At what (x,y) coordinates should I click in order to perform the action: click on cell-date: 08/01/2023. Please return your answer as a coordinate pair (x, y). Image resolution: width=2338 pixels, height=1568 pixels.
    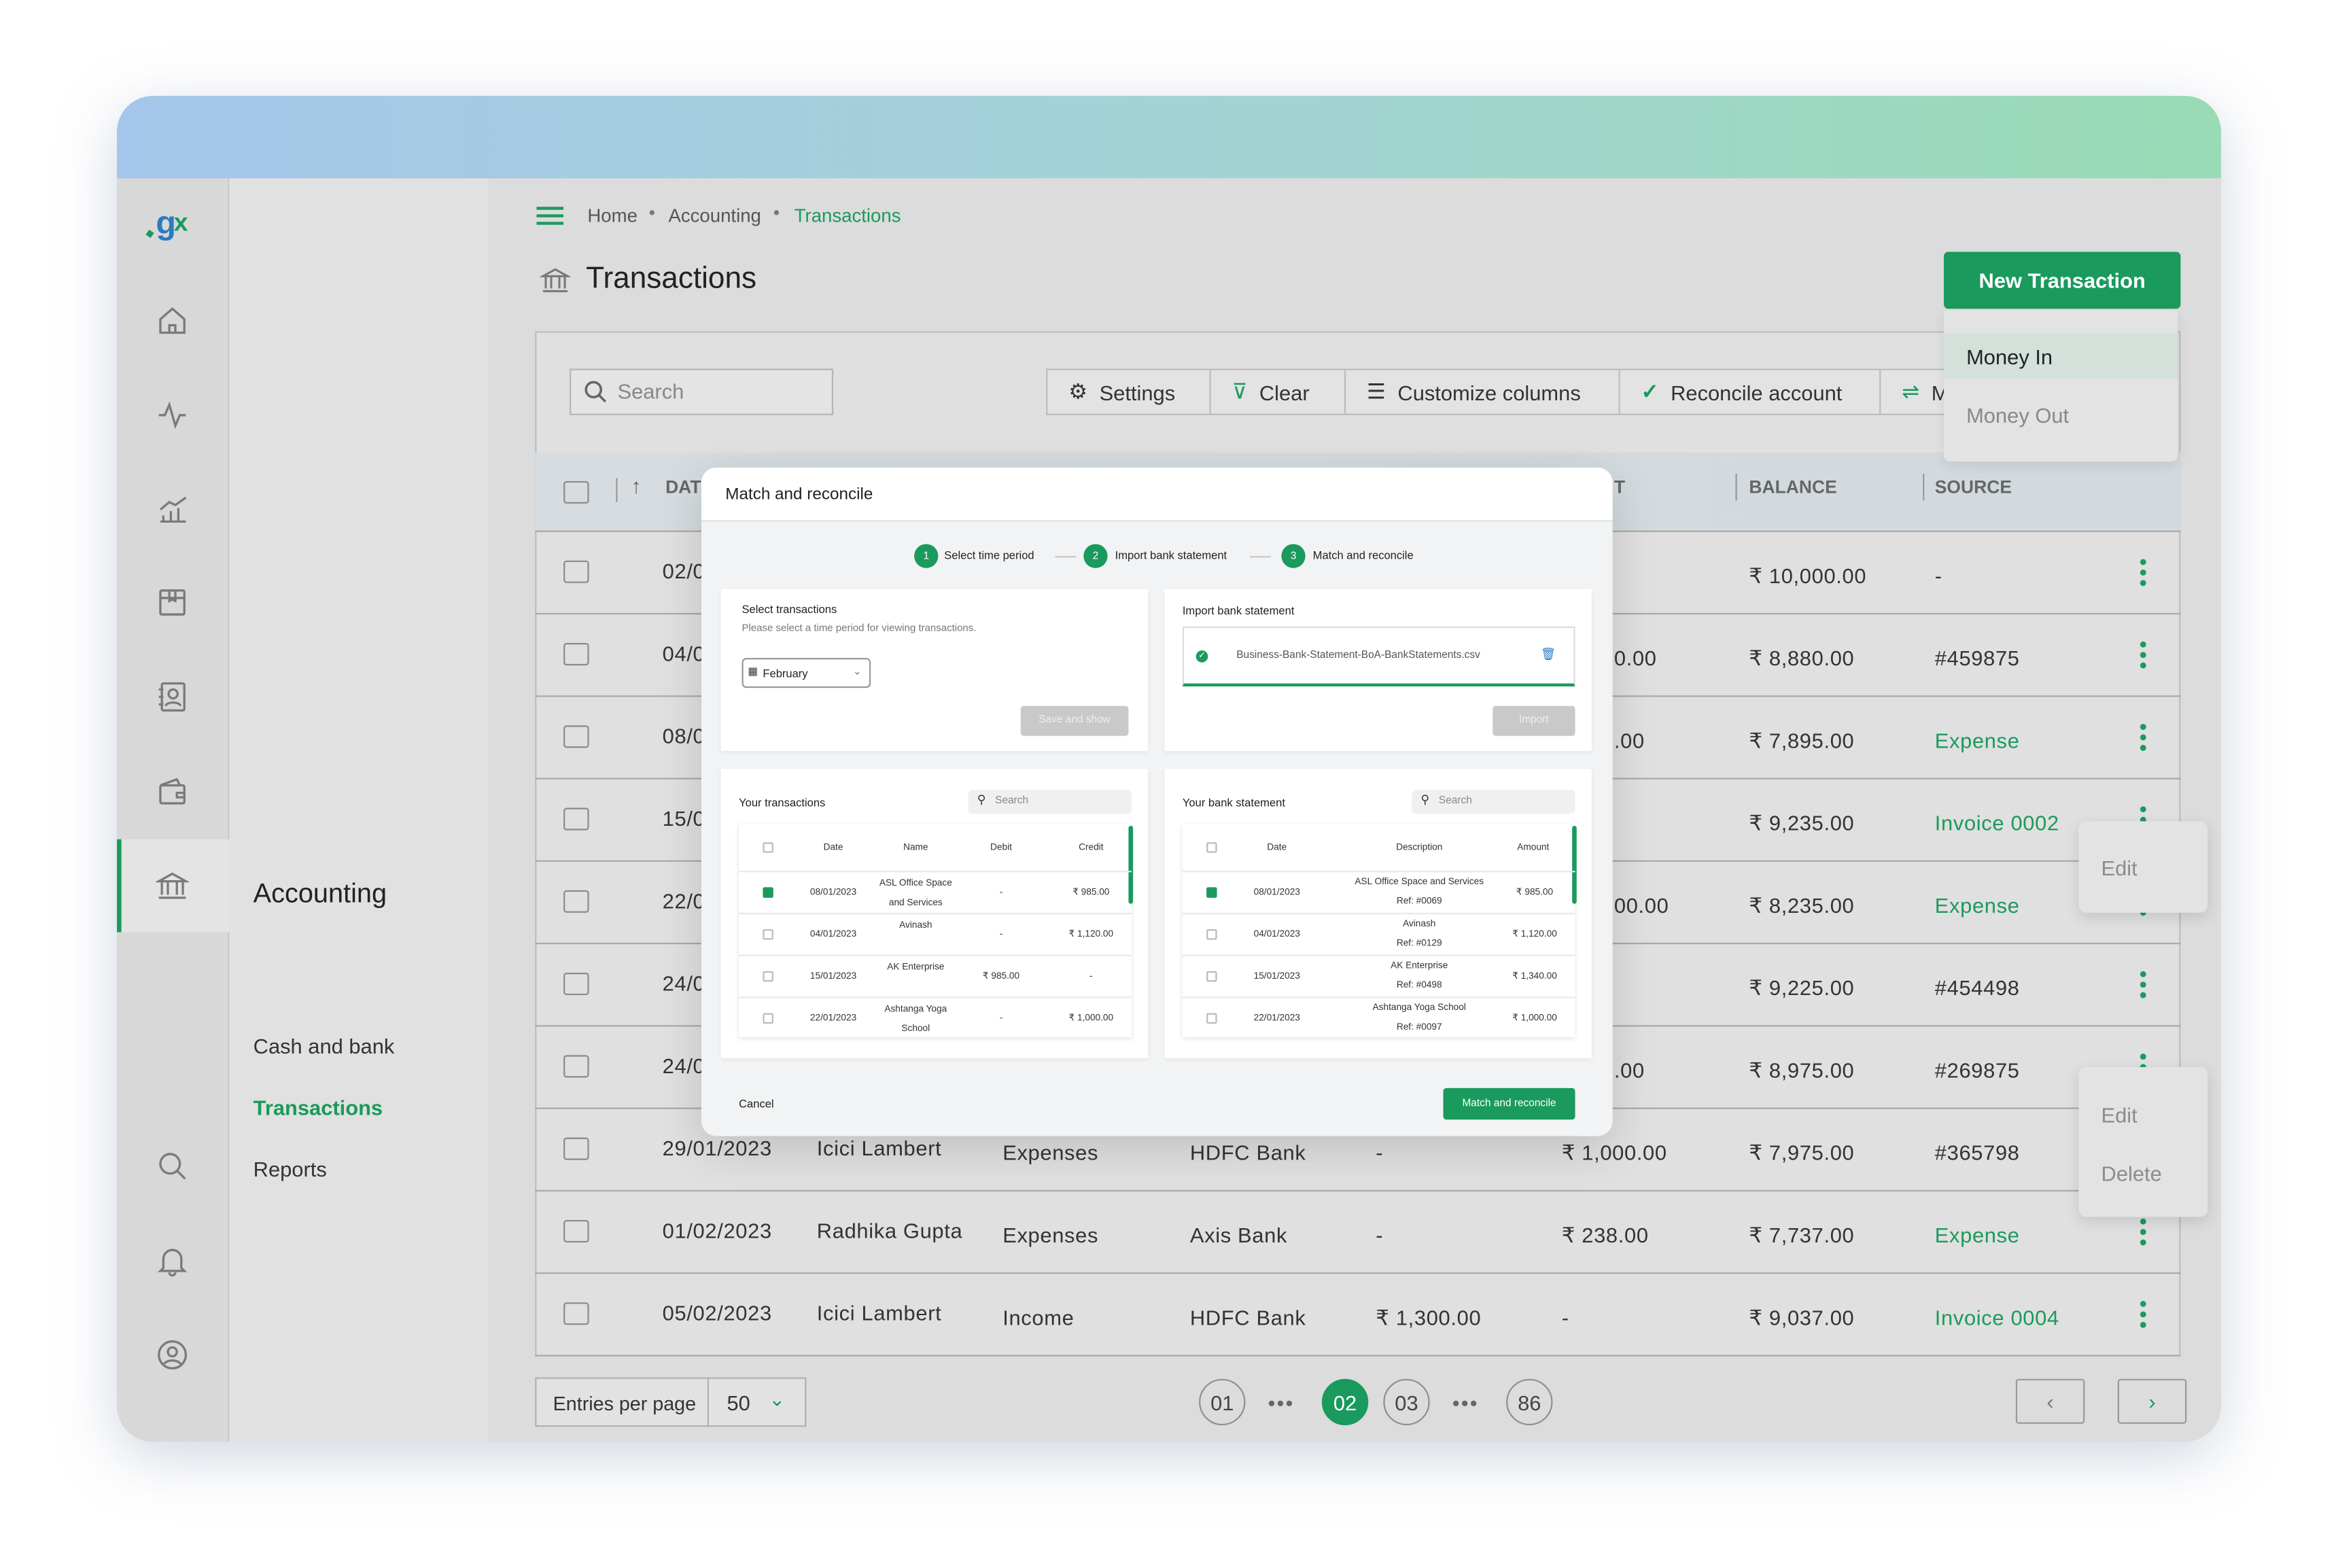
    Looking at the image, I should click on (833, 892).